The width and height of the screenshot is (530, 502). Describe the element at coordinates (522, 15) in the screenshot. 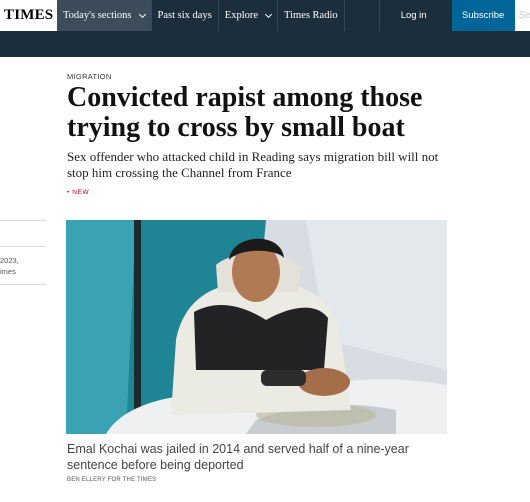

I see `search-input: Search` at that location.